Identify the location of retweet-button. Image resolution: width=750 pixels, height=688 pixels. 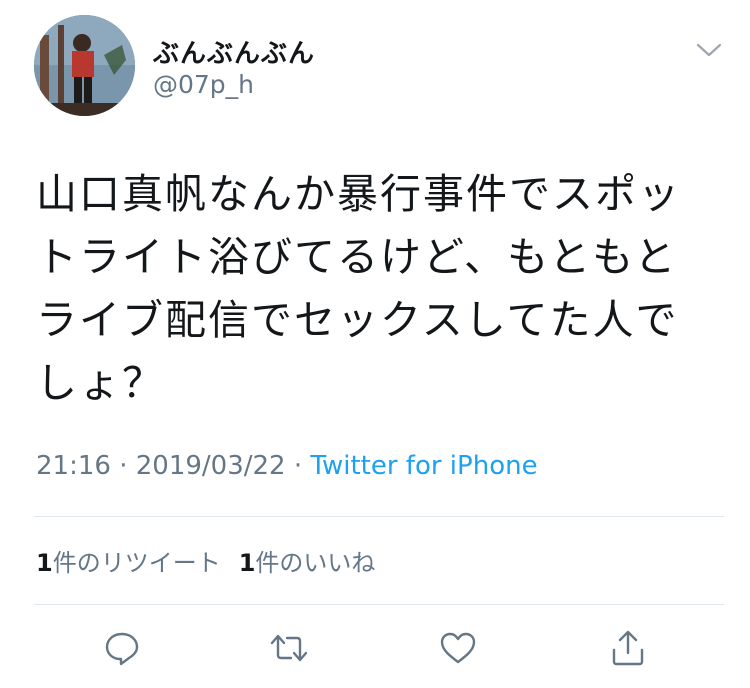
(289, 648).